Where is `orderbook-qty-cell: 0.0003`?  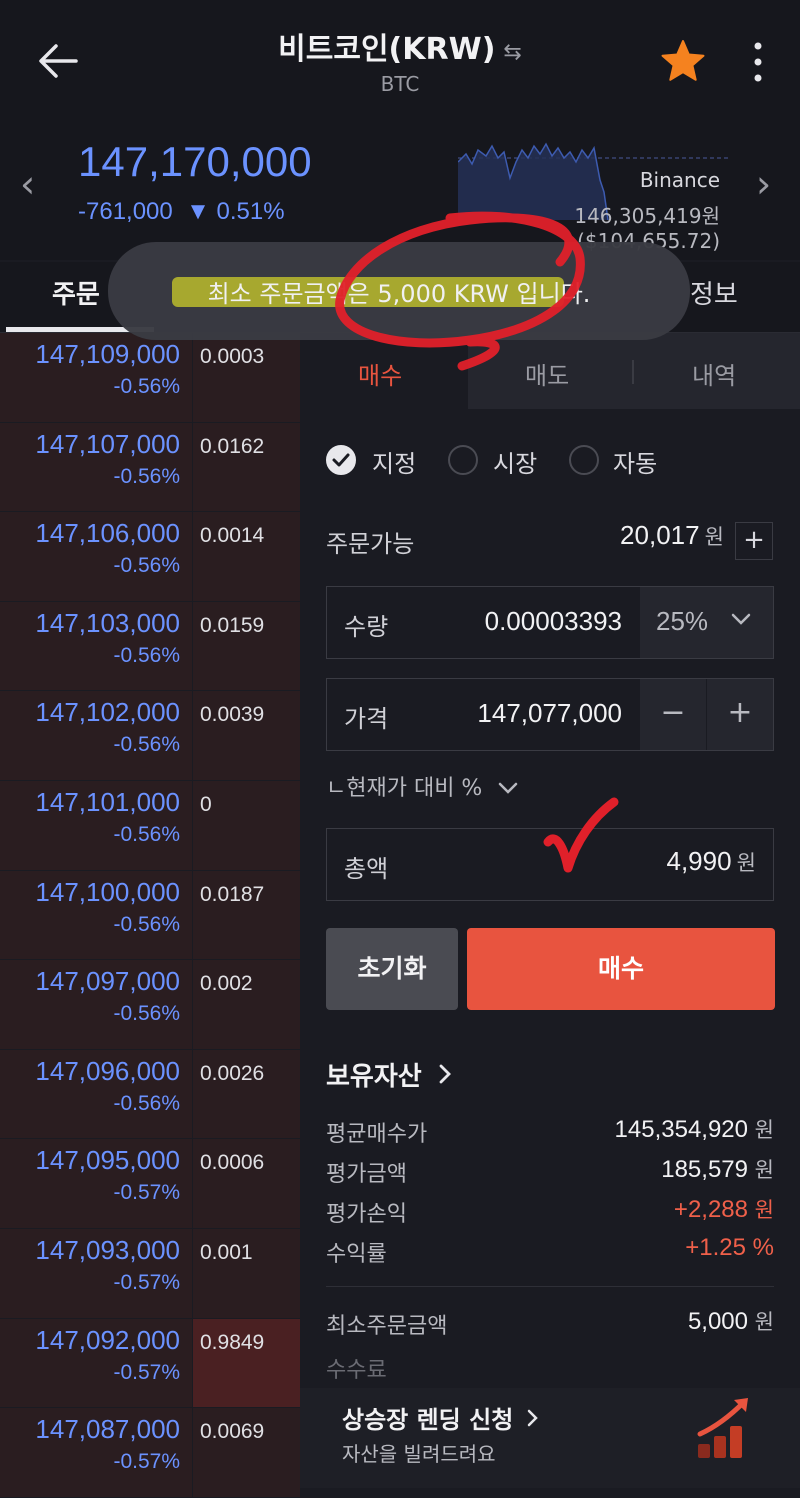 orderbook-qty-cell: 0.0003 is located at coordinates (246, 378).